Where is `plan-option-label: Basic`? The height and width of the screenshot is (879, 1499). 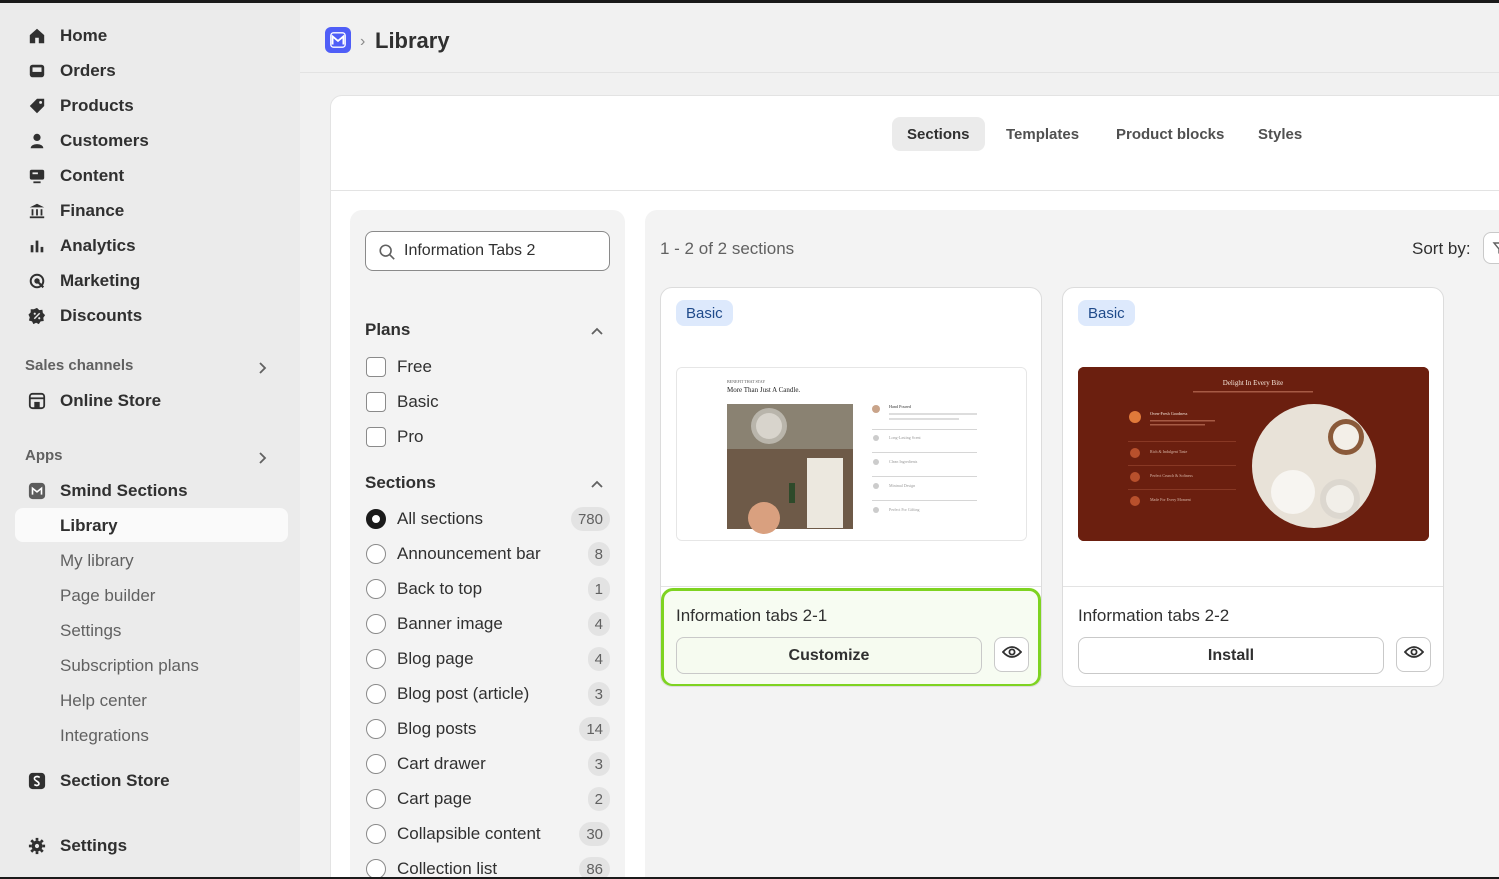
plan-option-label: Basic is located at coordinates (418, 401).